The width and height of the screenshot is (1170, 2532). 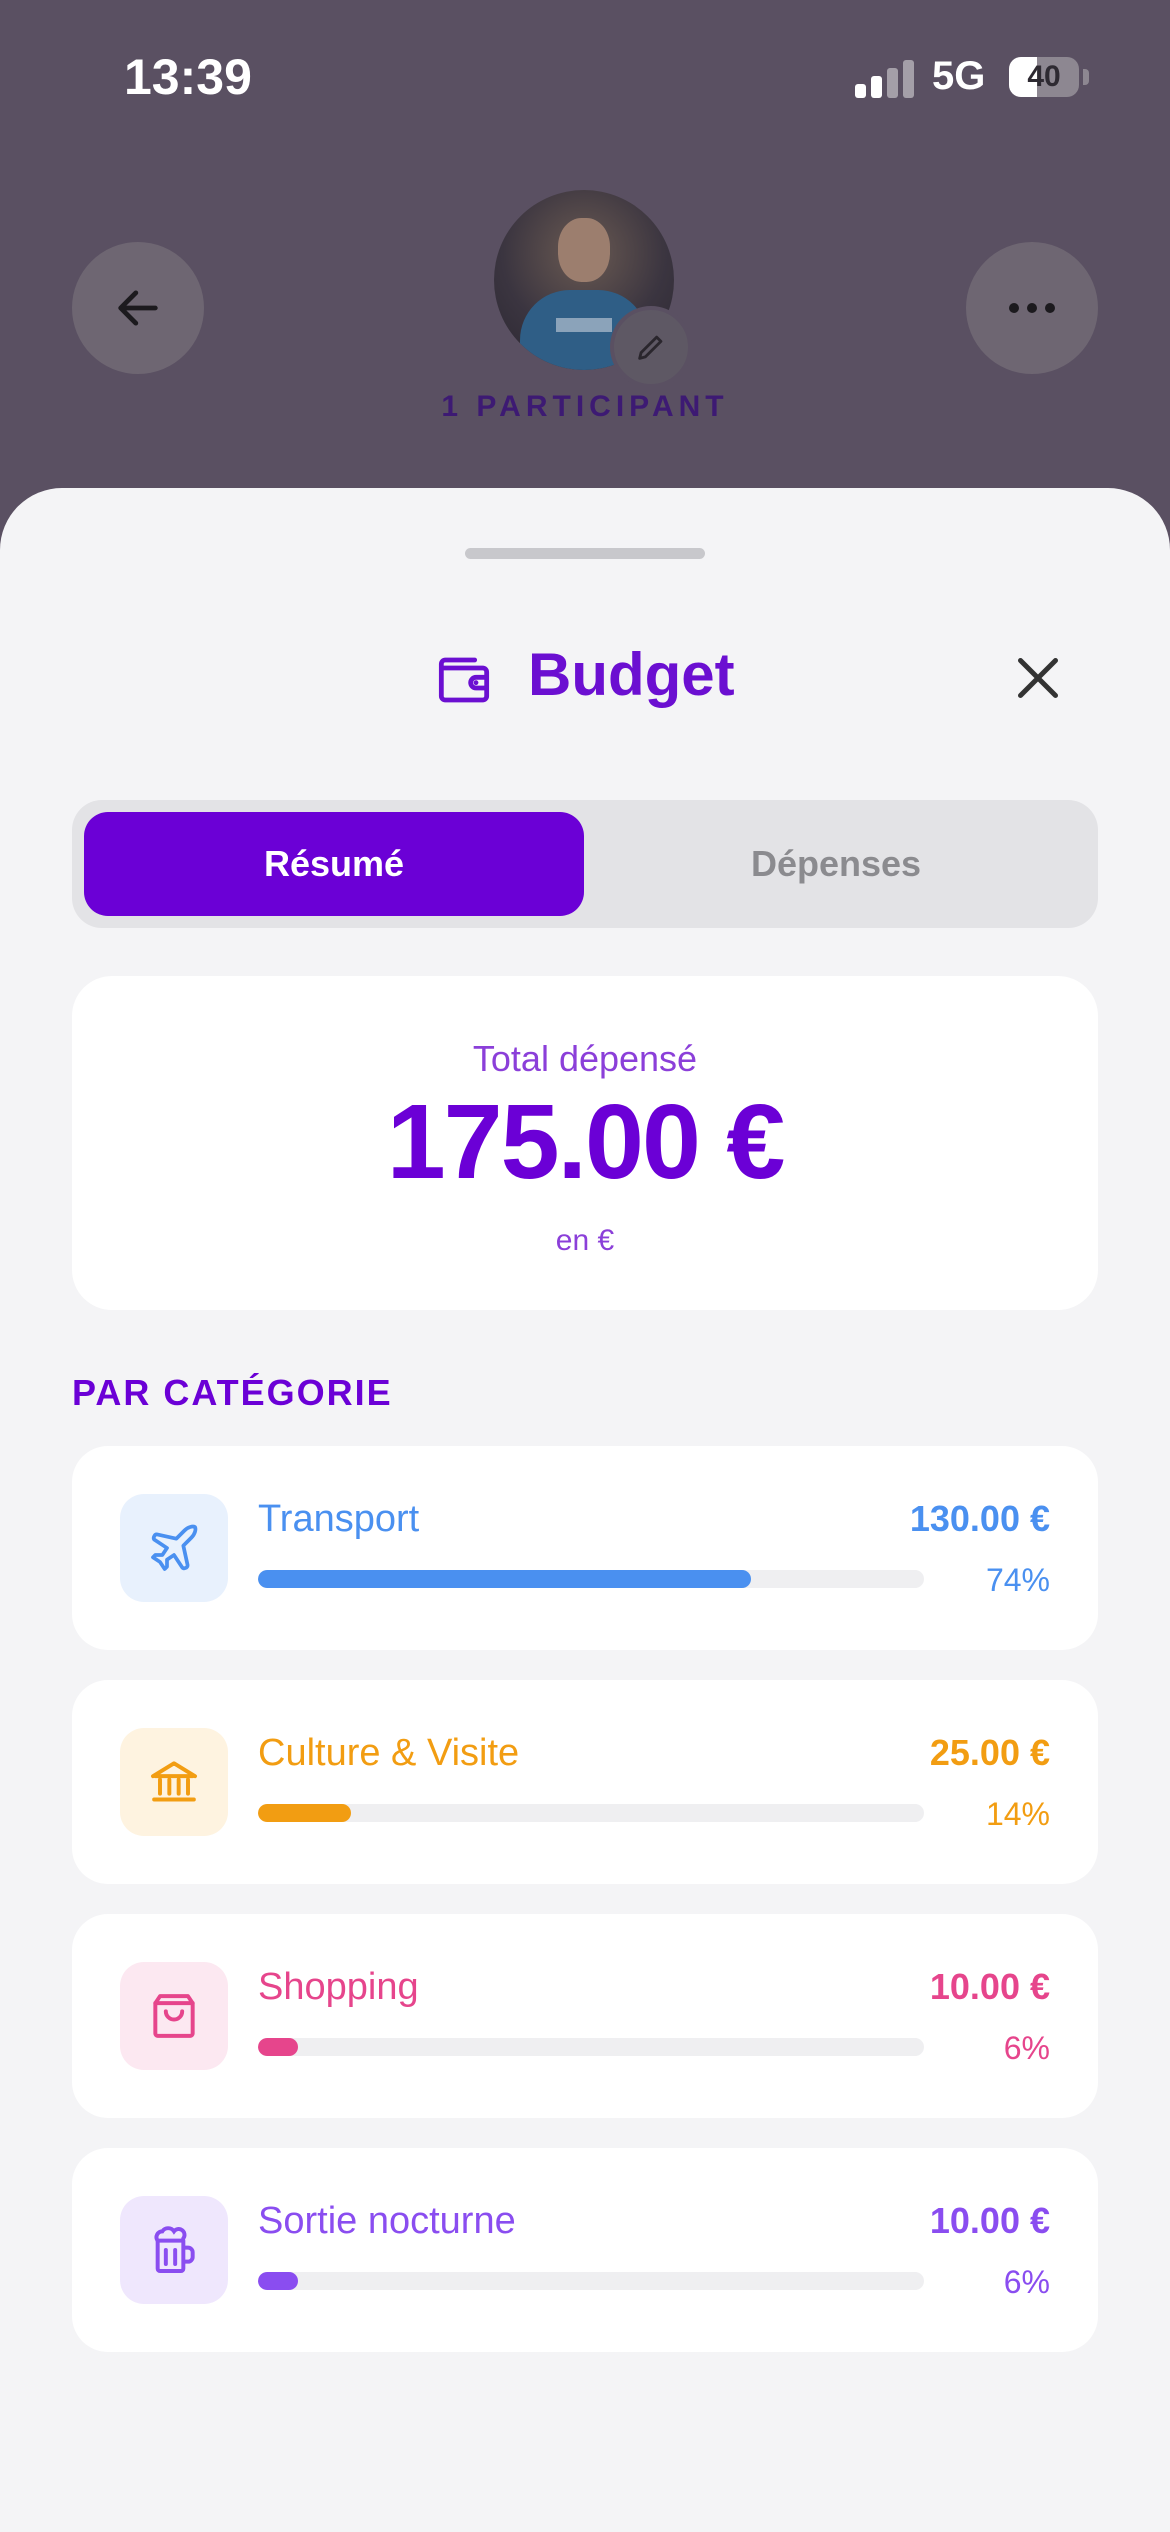 I want to click on museum-icon, so click(x=174, y=1782).